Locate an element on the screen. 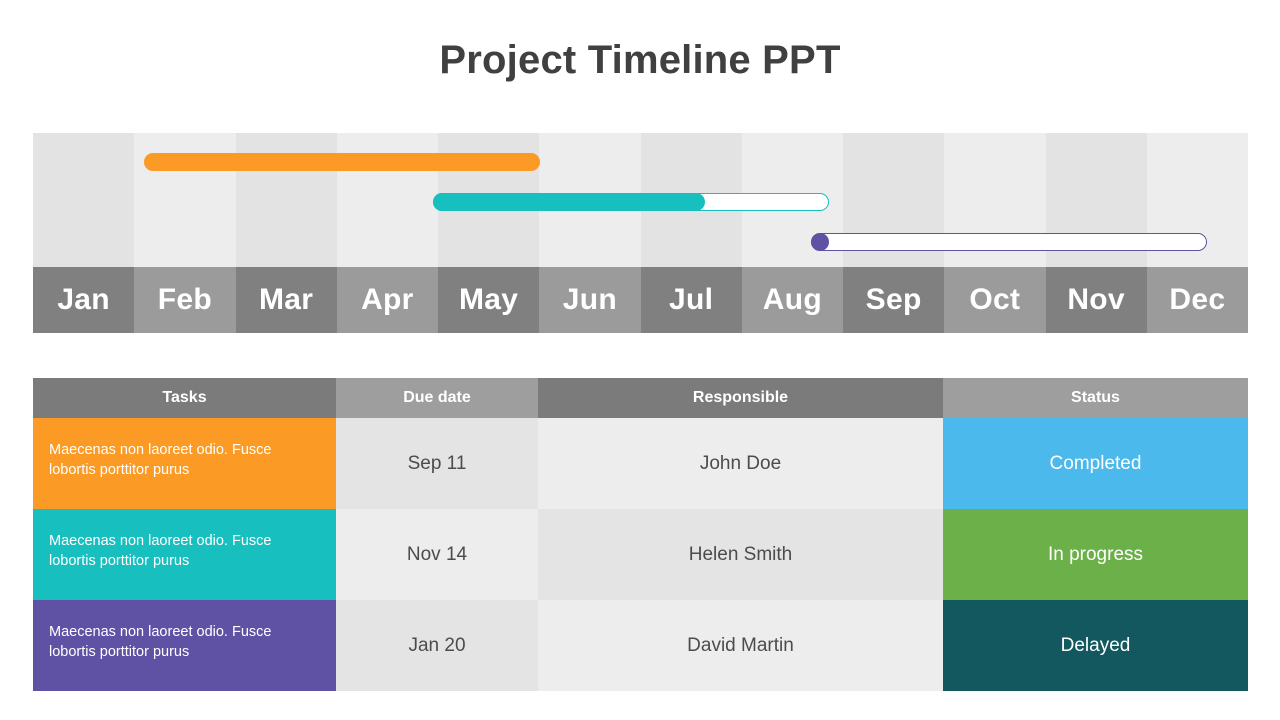  month-label-sep: Sep is located at coordinates (894, 300).